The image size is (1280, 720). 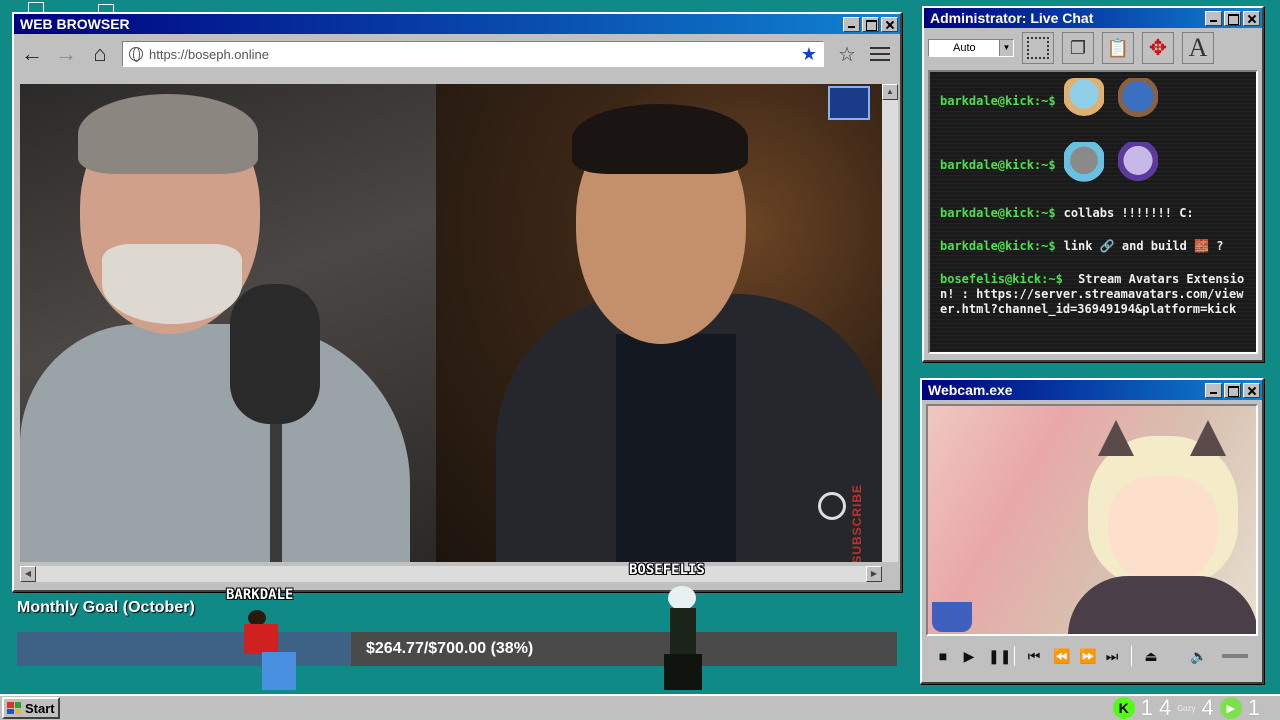 I want to click on font-tool-button: A, so click(x=1198, y=48).